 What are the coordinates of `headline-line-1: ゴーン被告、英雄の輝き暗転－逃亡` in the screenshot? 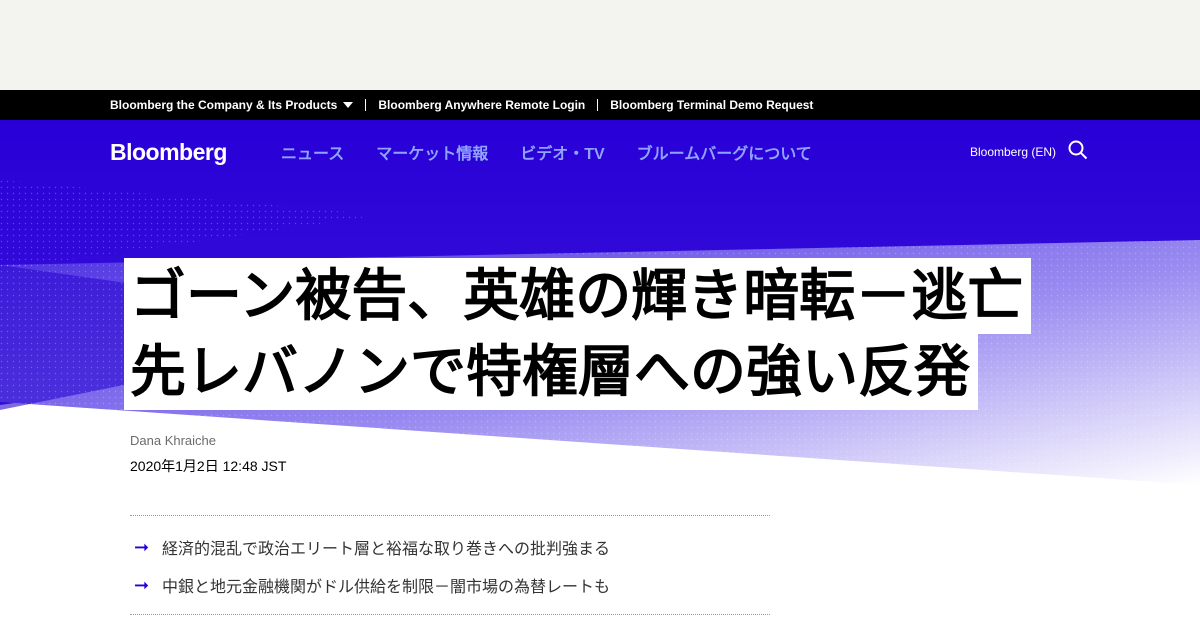 It's located at (578, 296).